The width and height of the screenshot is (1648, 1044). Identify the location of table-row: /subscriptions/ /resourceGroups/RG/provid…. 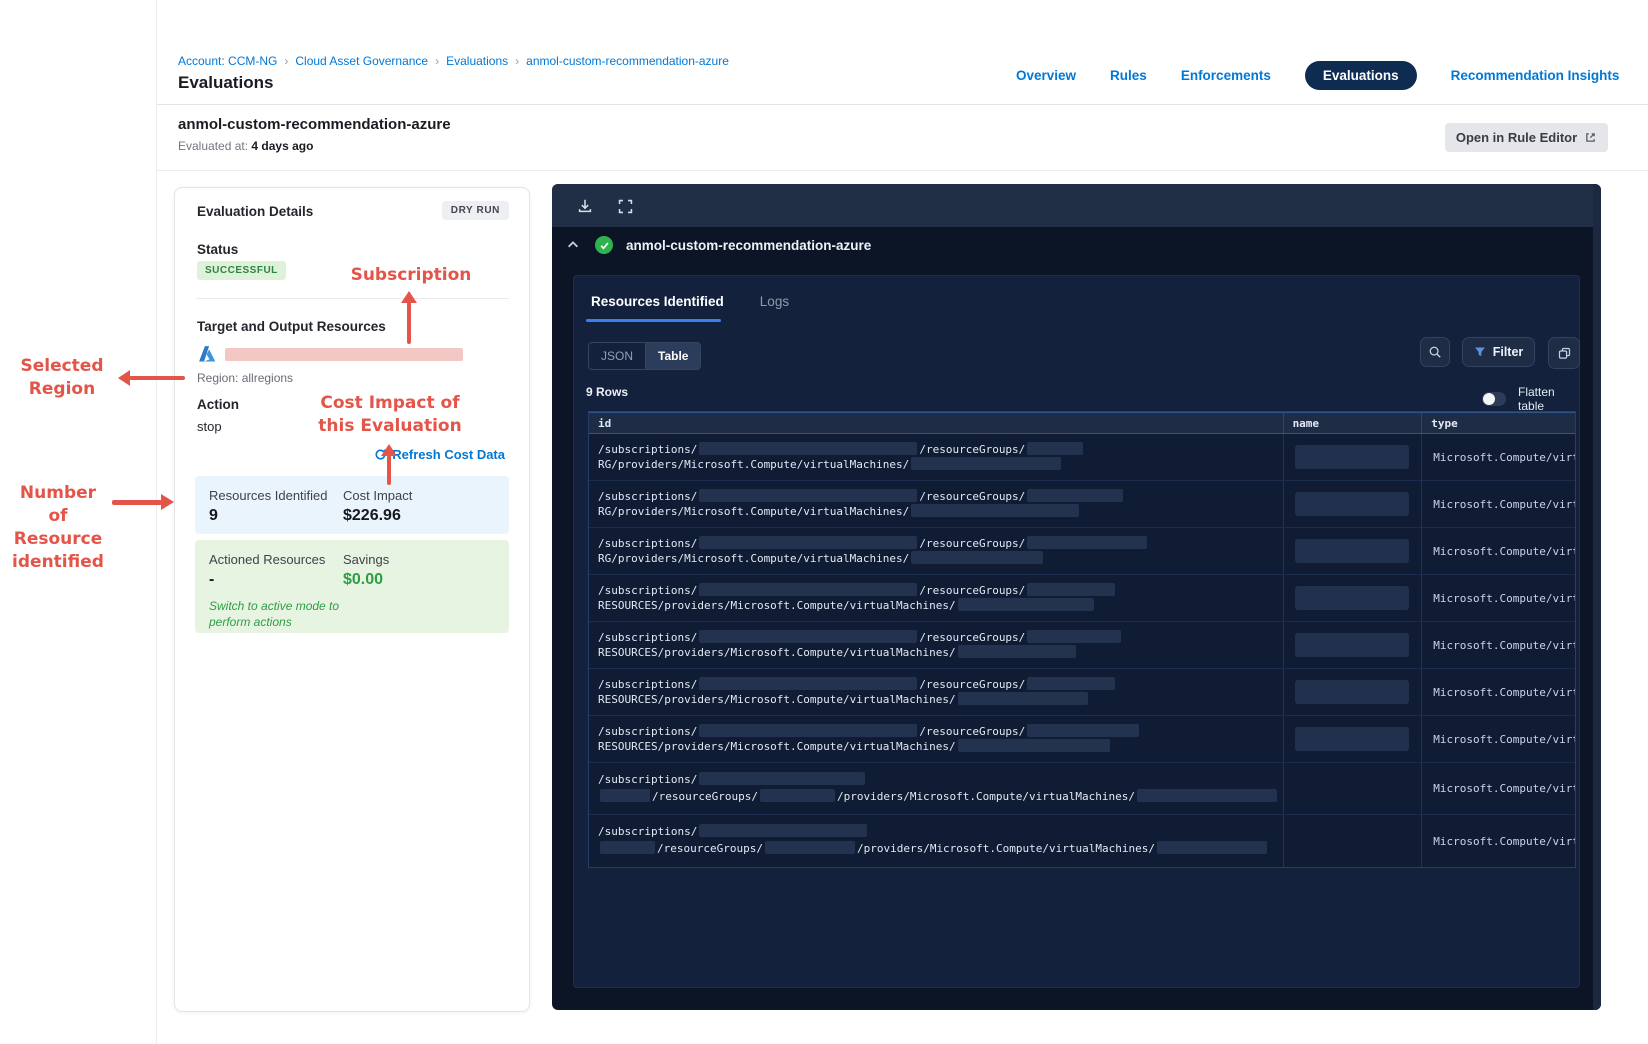
(1082, 457).